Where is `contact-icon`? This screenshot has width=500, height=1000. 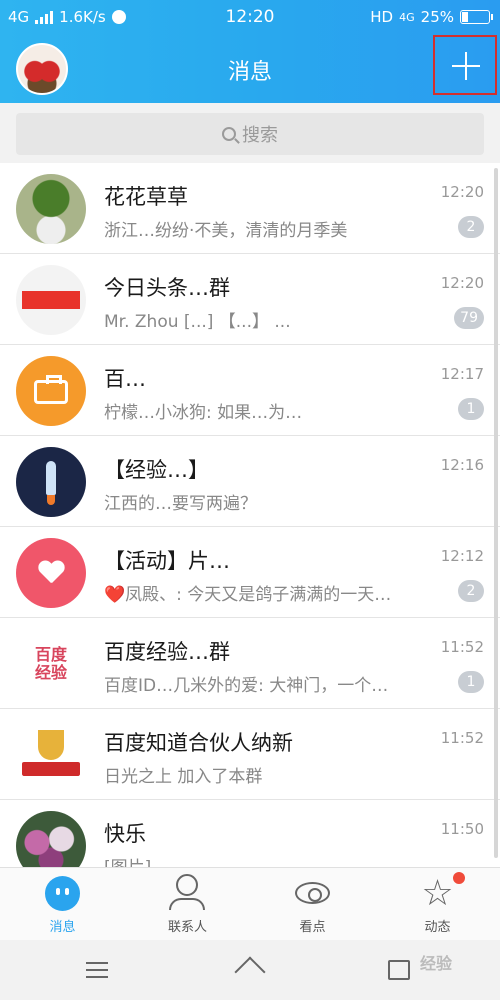 contact-icon is located at coordinates (187, 885).